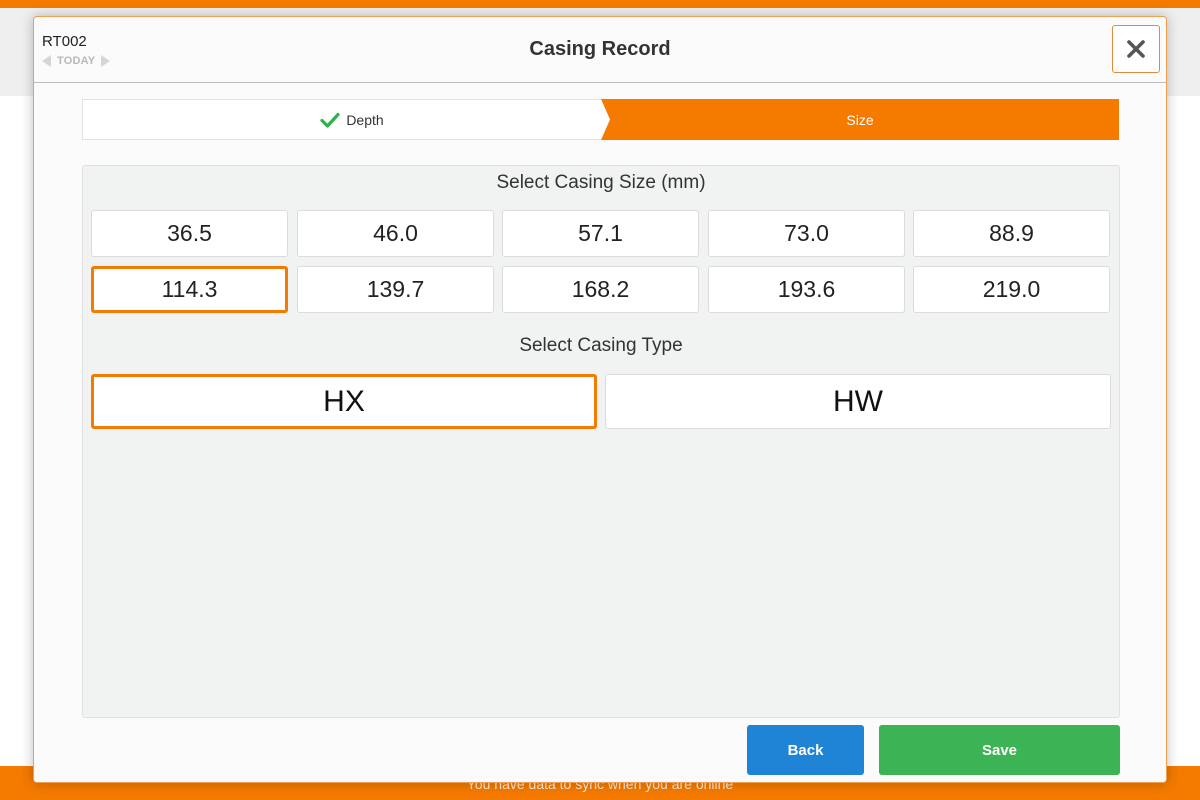 The width and height of the screenshot is (1200, 800). Describe the element at coordinates (858, 401) in the screenshot. I see `type-option: HW` at that location.